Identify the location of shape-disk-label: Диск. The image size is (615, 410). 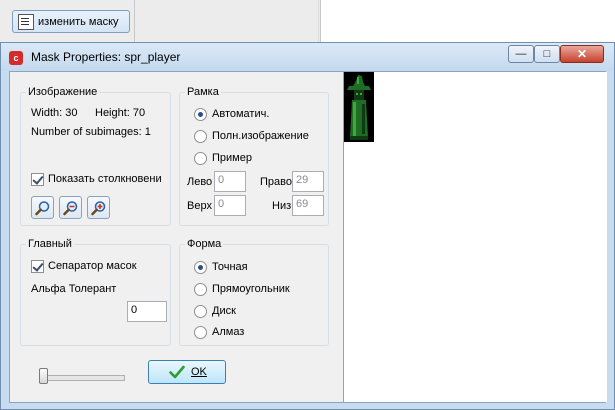
(224, 311).